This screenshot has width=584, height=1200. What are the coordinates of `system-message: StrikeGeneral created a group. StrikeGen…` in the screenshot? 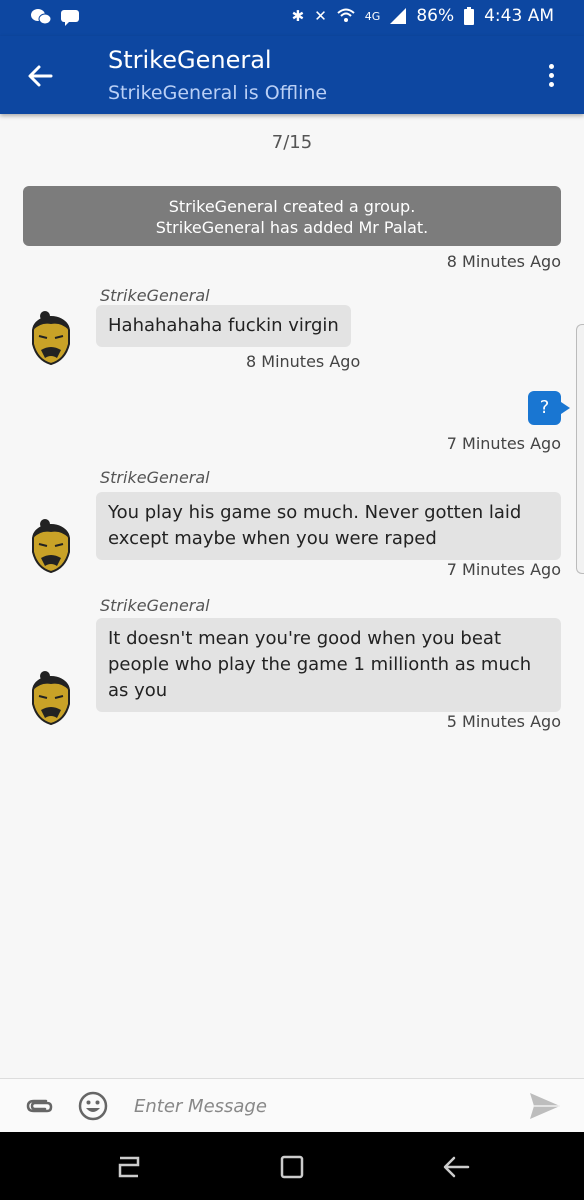 It's located at (292, 216).